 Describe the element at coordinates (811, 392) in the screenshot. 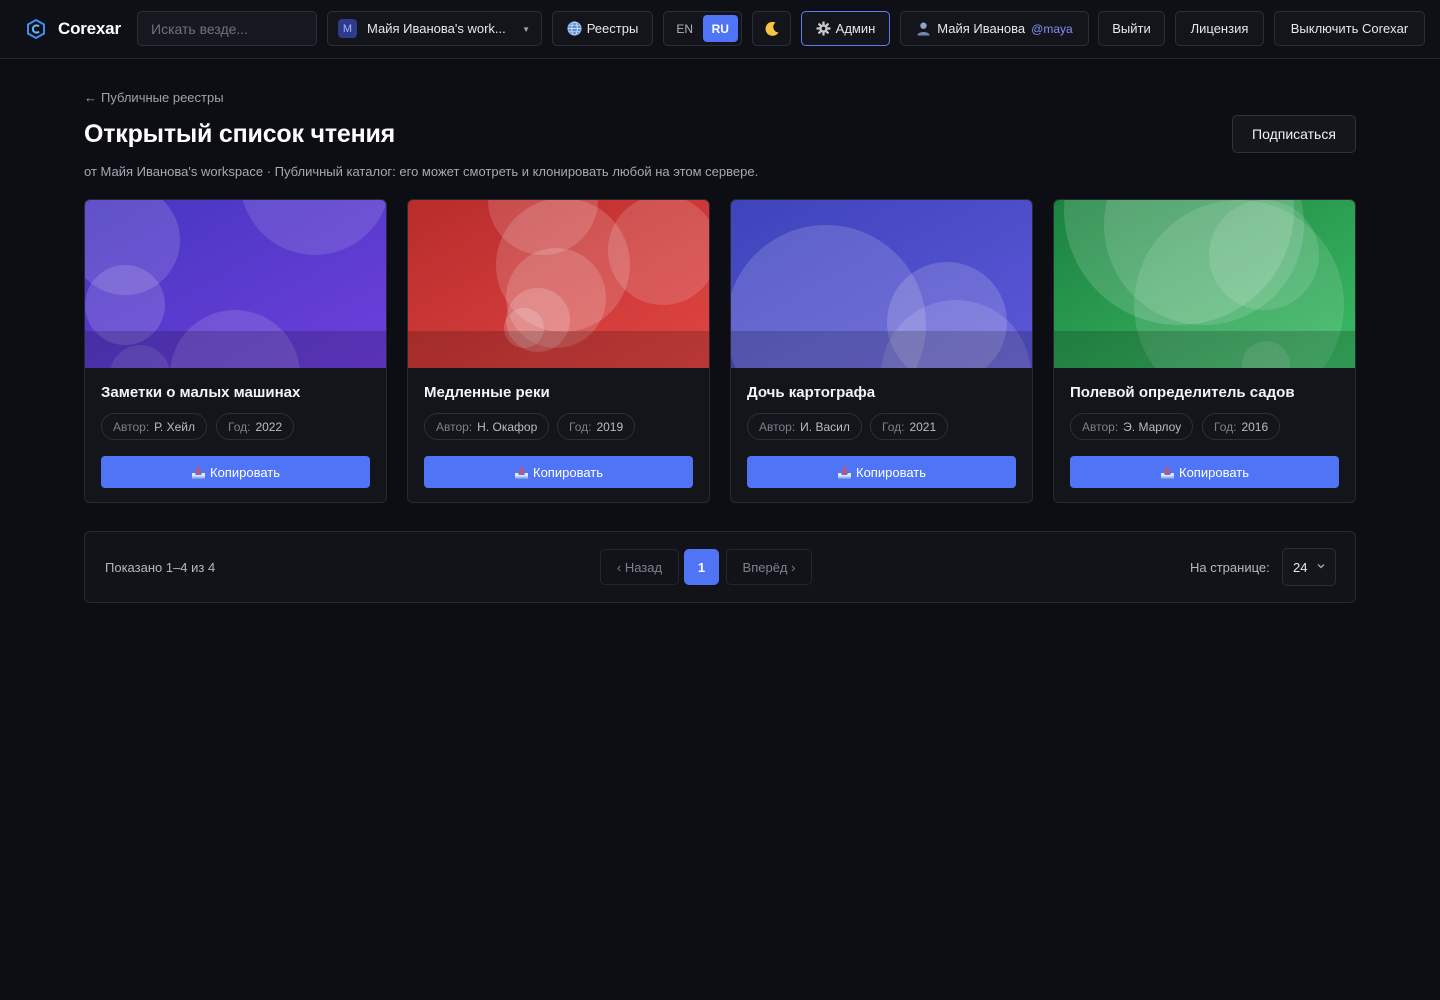

I see `book-title: Дочь картографа` at that location.